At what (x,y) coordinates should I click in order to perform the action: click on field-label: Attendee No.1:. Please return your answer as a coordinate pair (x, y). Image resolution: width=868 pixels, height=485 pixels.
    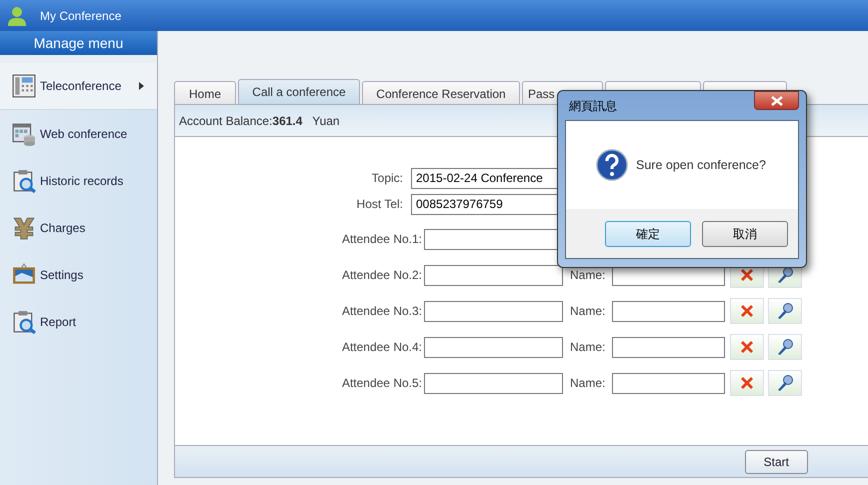
    Looking at the image, I should click on (381, 239).